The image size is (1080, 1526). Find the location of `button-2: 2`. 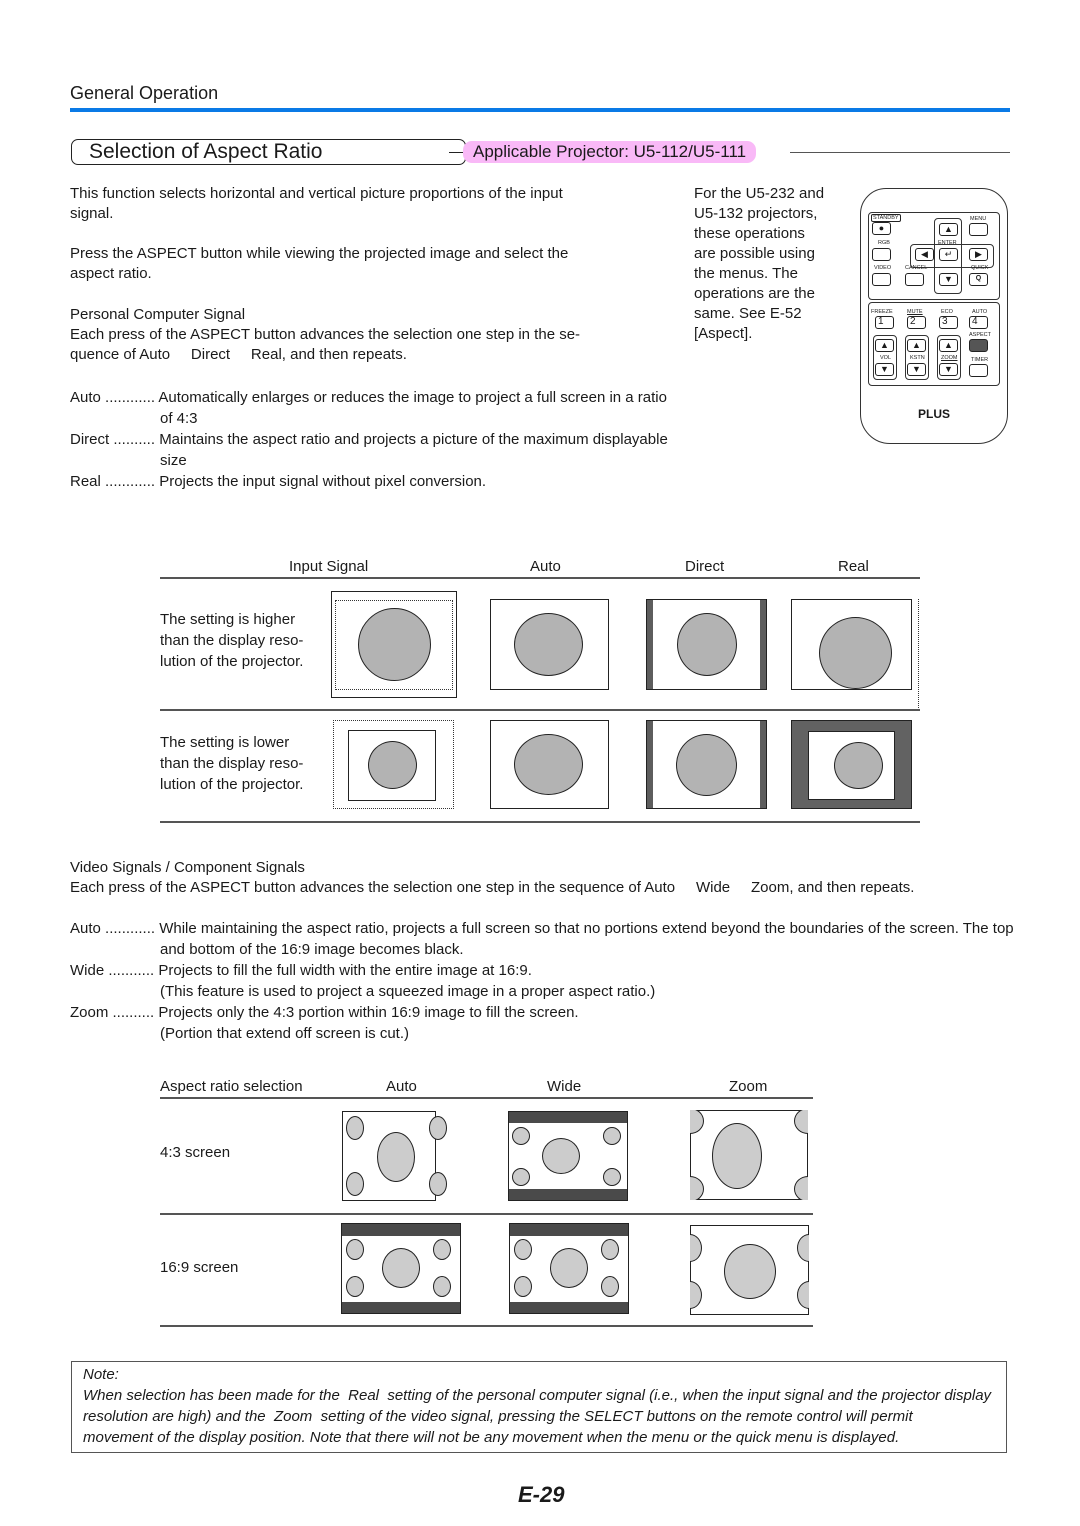

button-2: 2 is located at coordinates (916, 322).